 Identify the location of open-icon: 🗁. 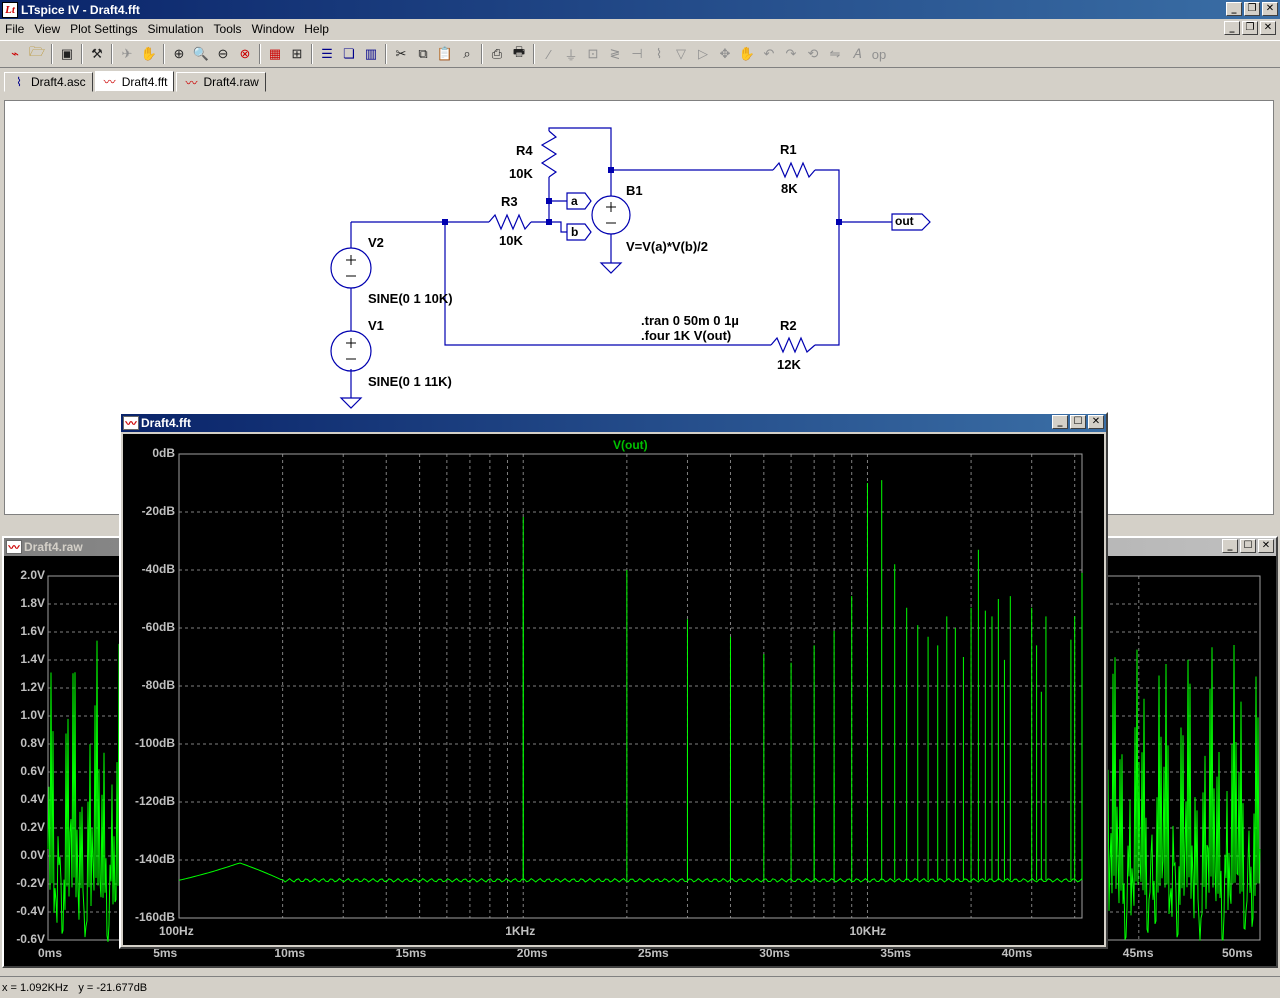
(37, 54).